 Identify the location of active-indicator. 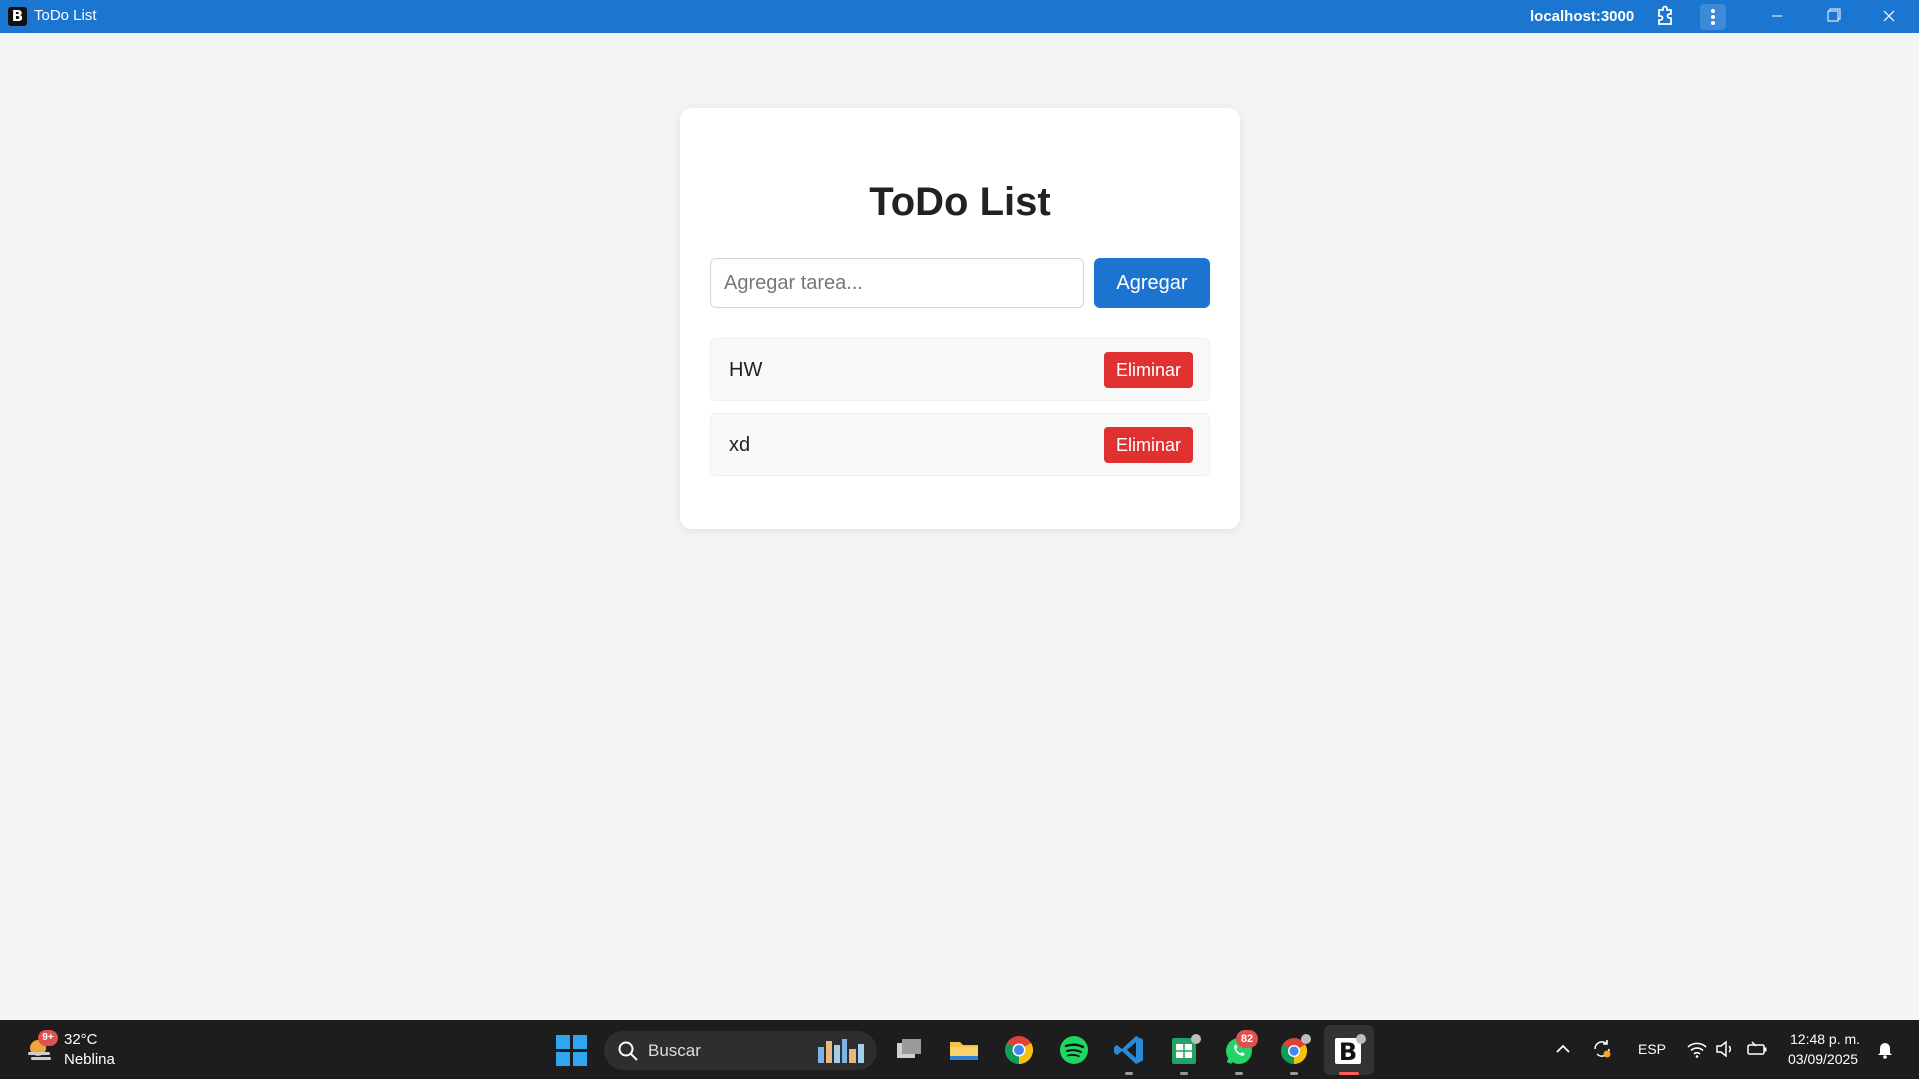
(1349, 1073).